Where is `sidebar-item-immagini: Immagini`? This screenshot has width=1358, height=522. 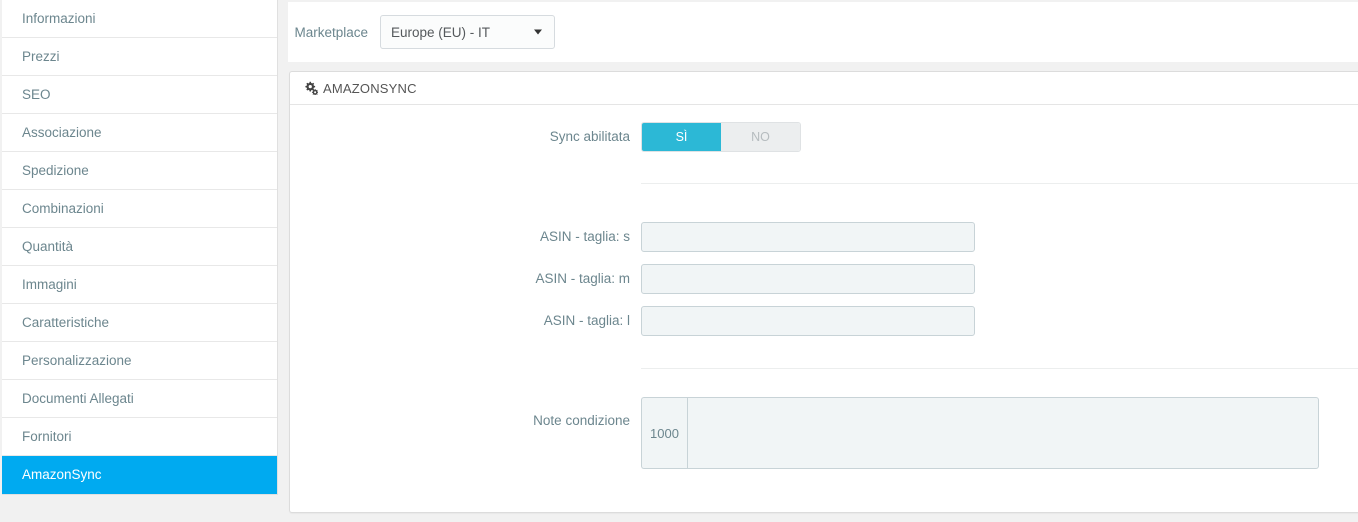 sidebar-item-immagini: Immagini is located at coordinates (139, 285).